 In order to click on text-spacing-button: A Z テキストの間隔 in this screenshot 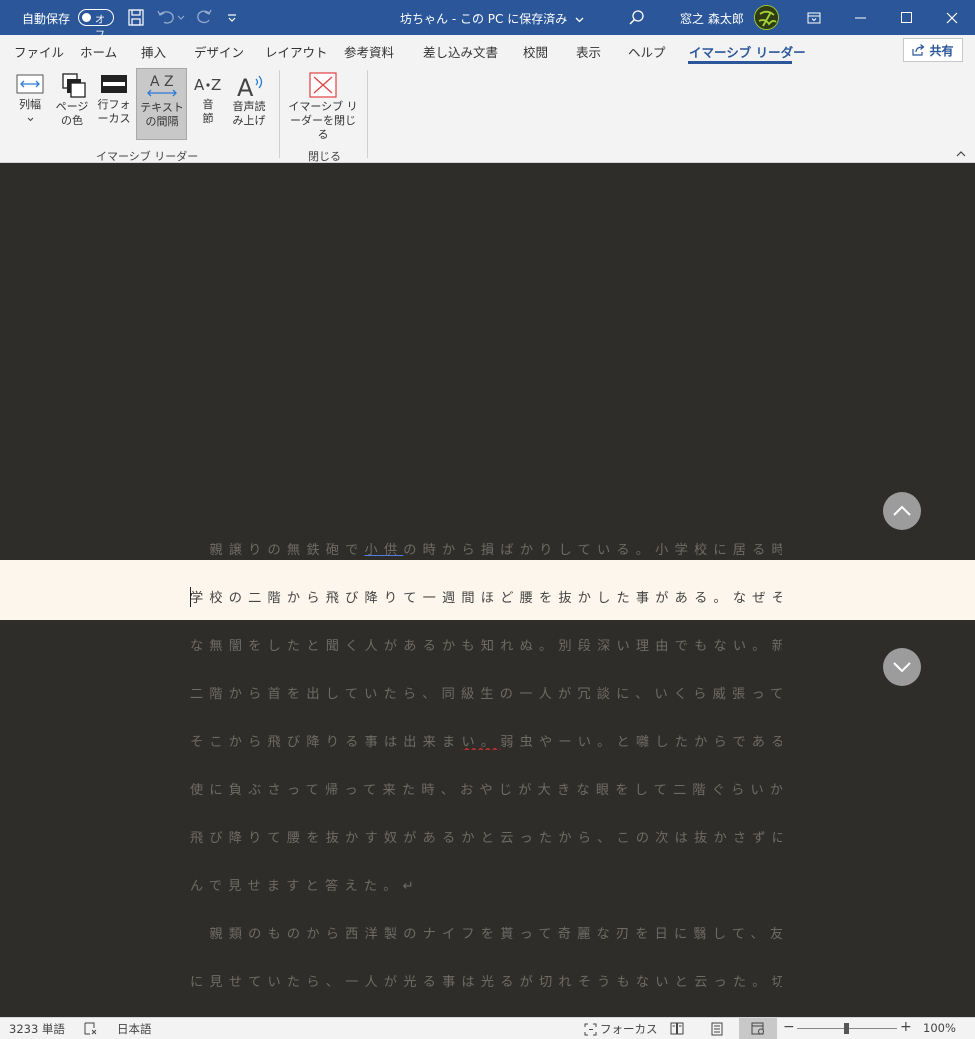, I will do `click(161, 104)`.